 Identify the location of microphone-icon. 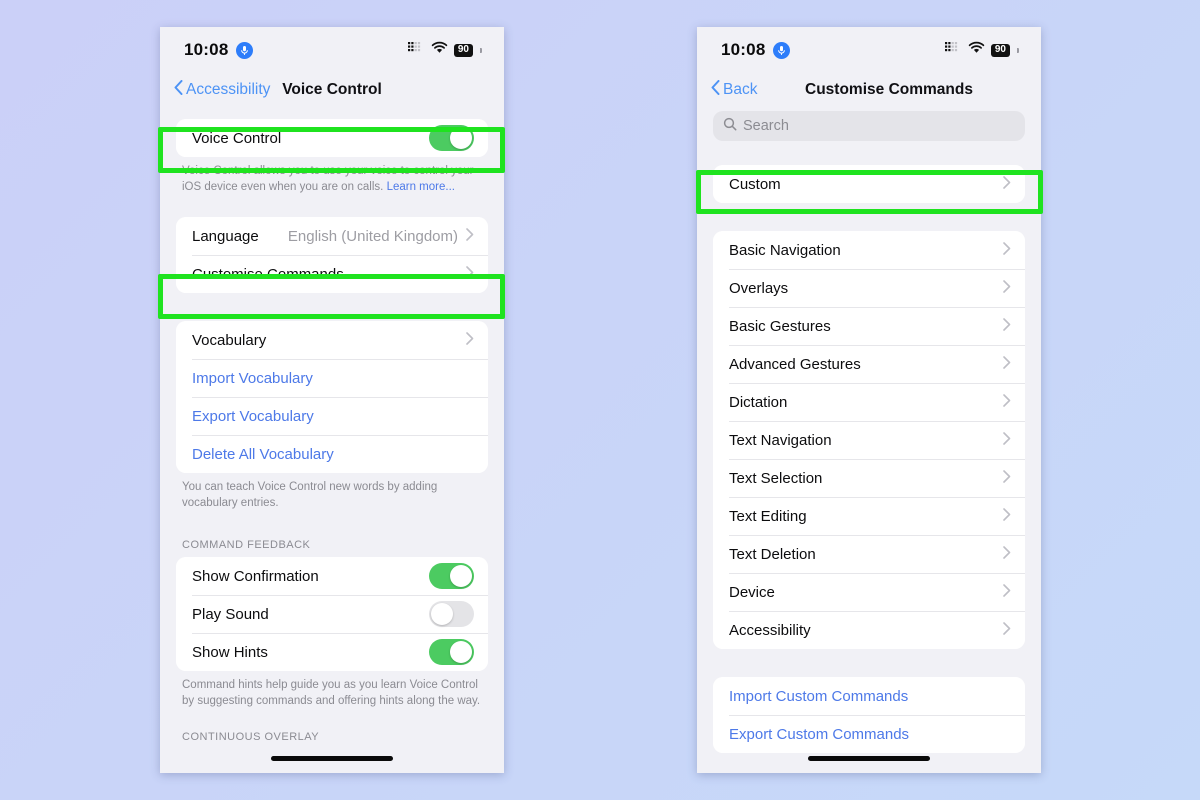
(245, 50).